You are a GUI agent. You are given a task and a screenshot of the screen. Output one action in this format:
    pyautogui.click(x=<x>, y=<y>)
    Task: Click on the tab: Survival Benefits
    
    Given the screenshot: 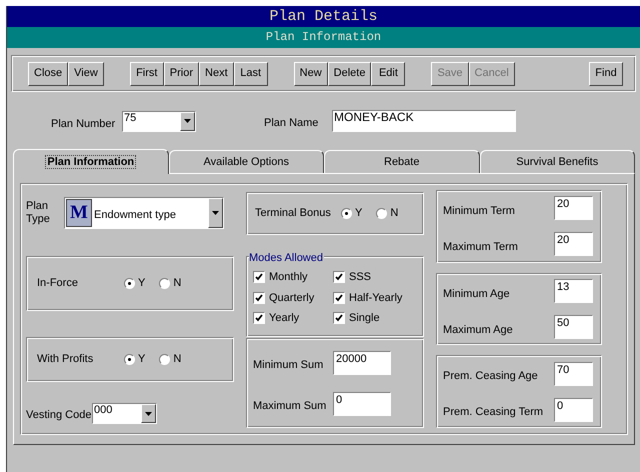 What is the action you would take?
    pyautogui.click(x=557, y=161)
    